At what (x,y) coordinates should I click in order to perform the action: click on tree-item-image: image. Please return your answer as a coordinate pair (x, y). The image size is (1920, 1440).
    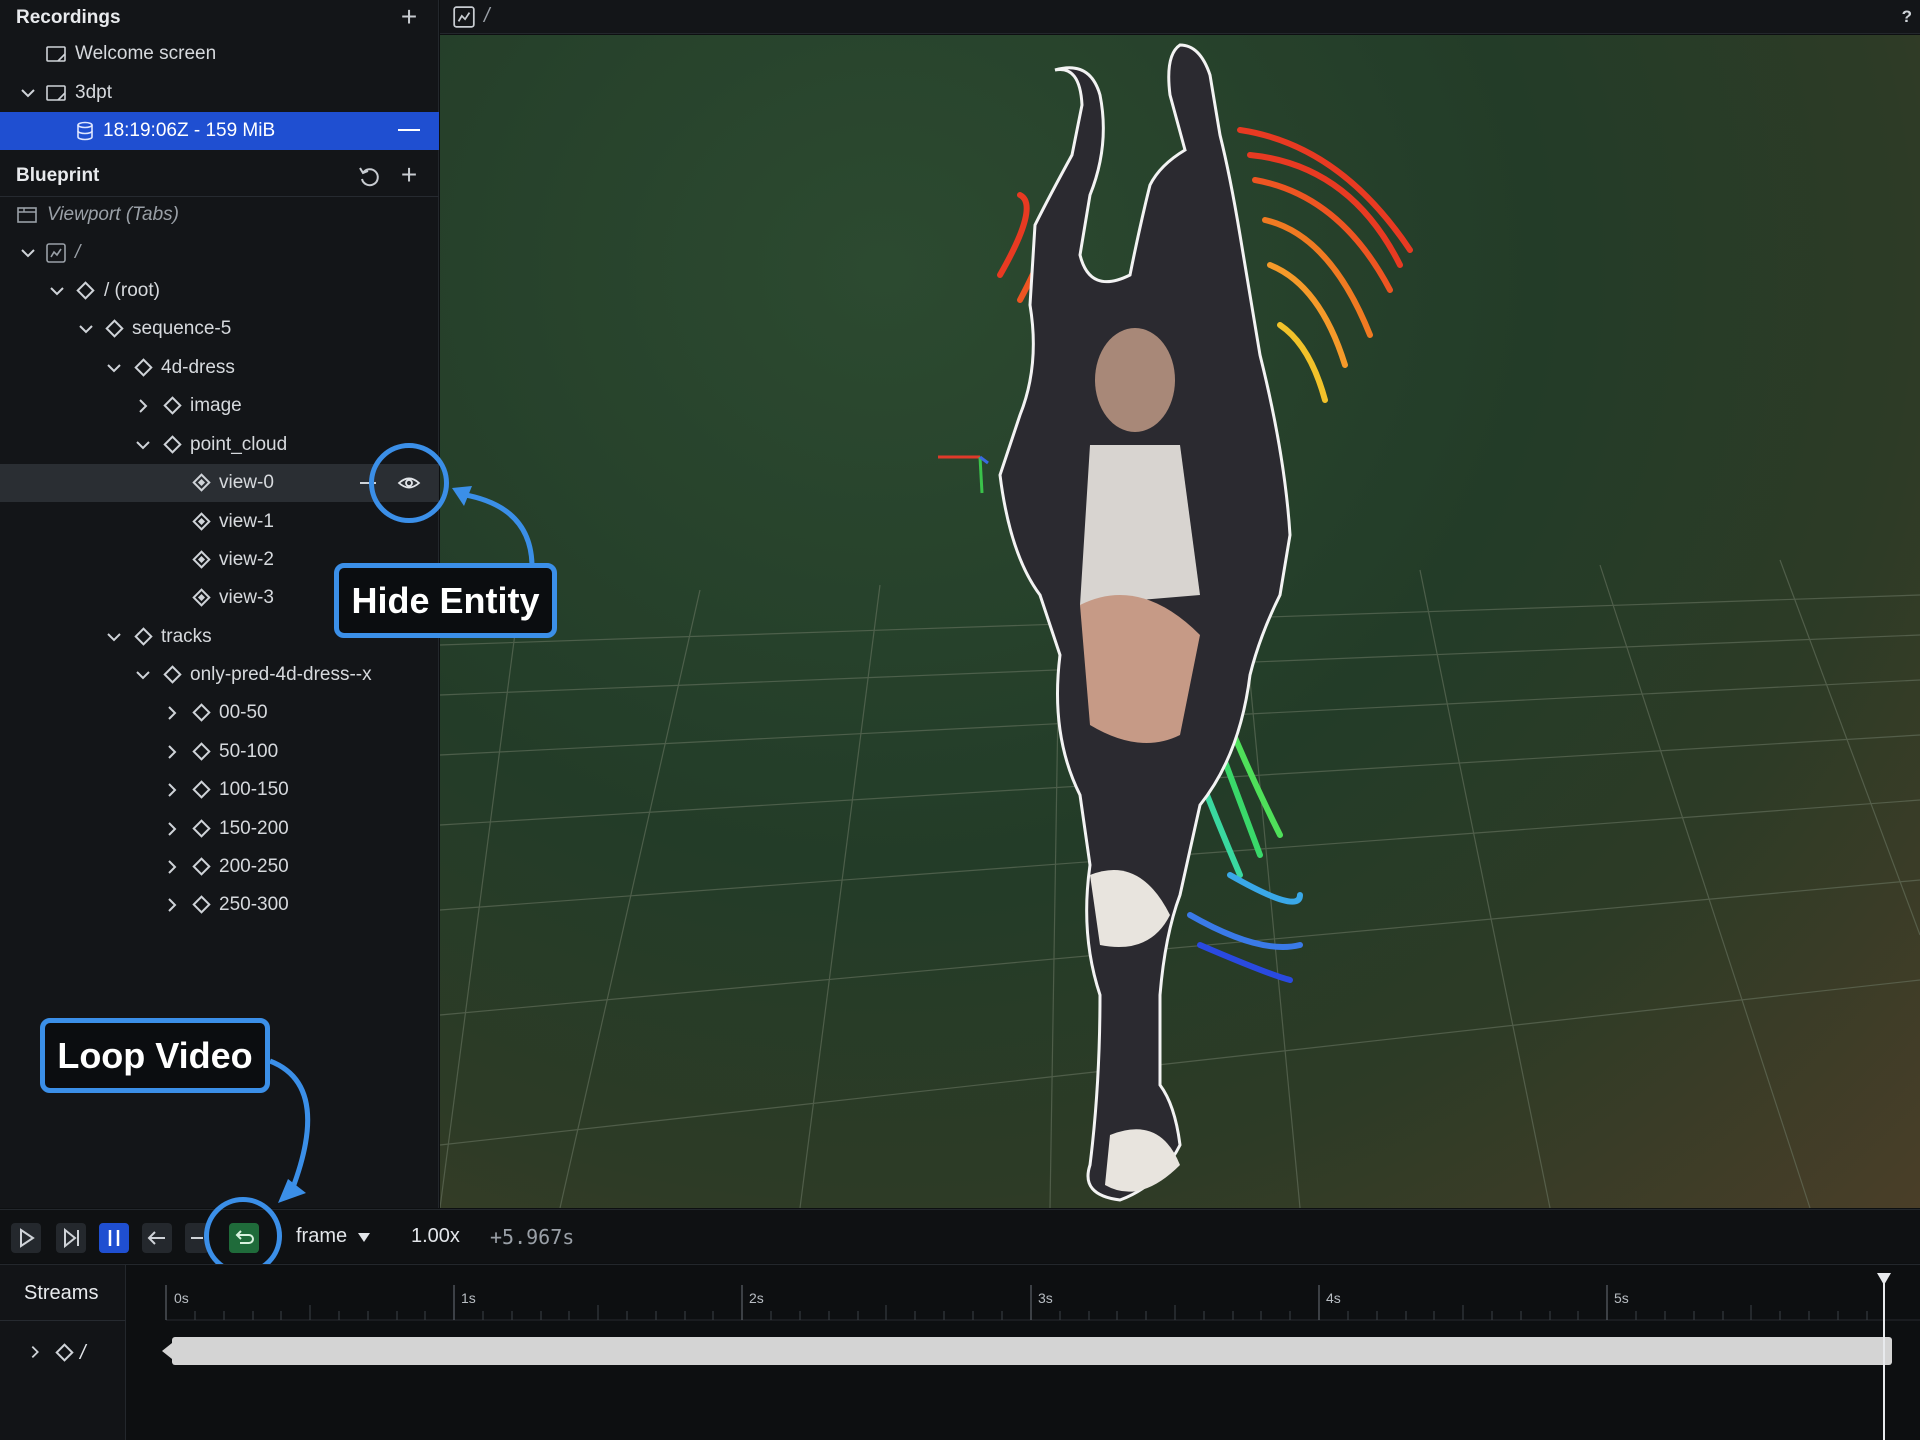
    Looking at the image, I should click on (219, 406).